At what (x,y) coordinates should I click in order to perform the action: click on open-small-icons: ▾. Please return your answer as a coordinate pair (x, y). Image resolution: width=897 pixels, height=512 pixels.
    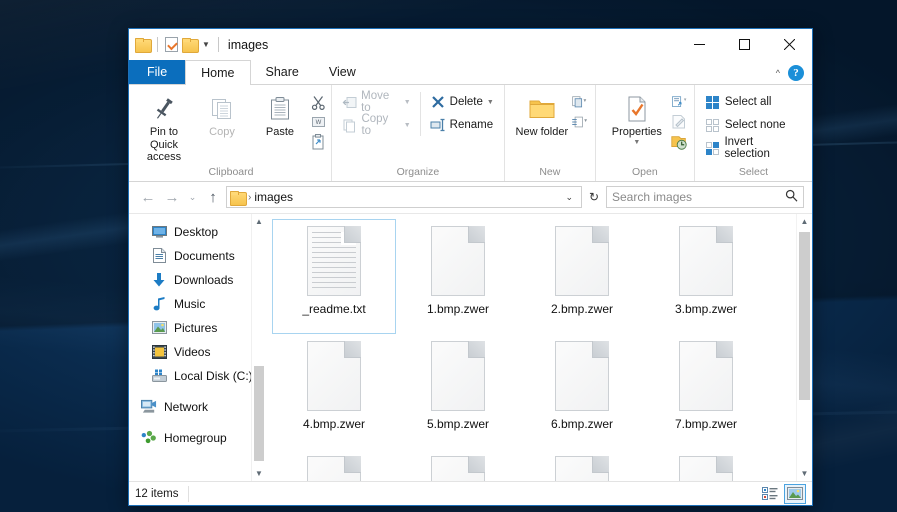
    Looking at the image, I should click on (679, 120).